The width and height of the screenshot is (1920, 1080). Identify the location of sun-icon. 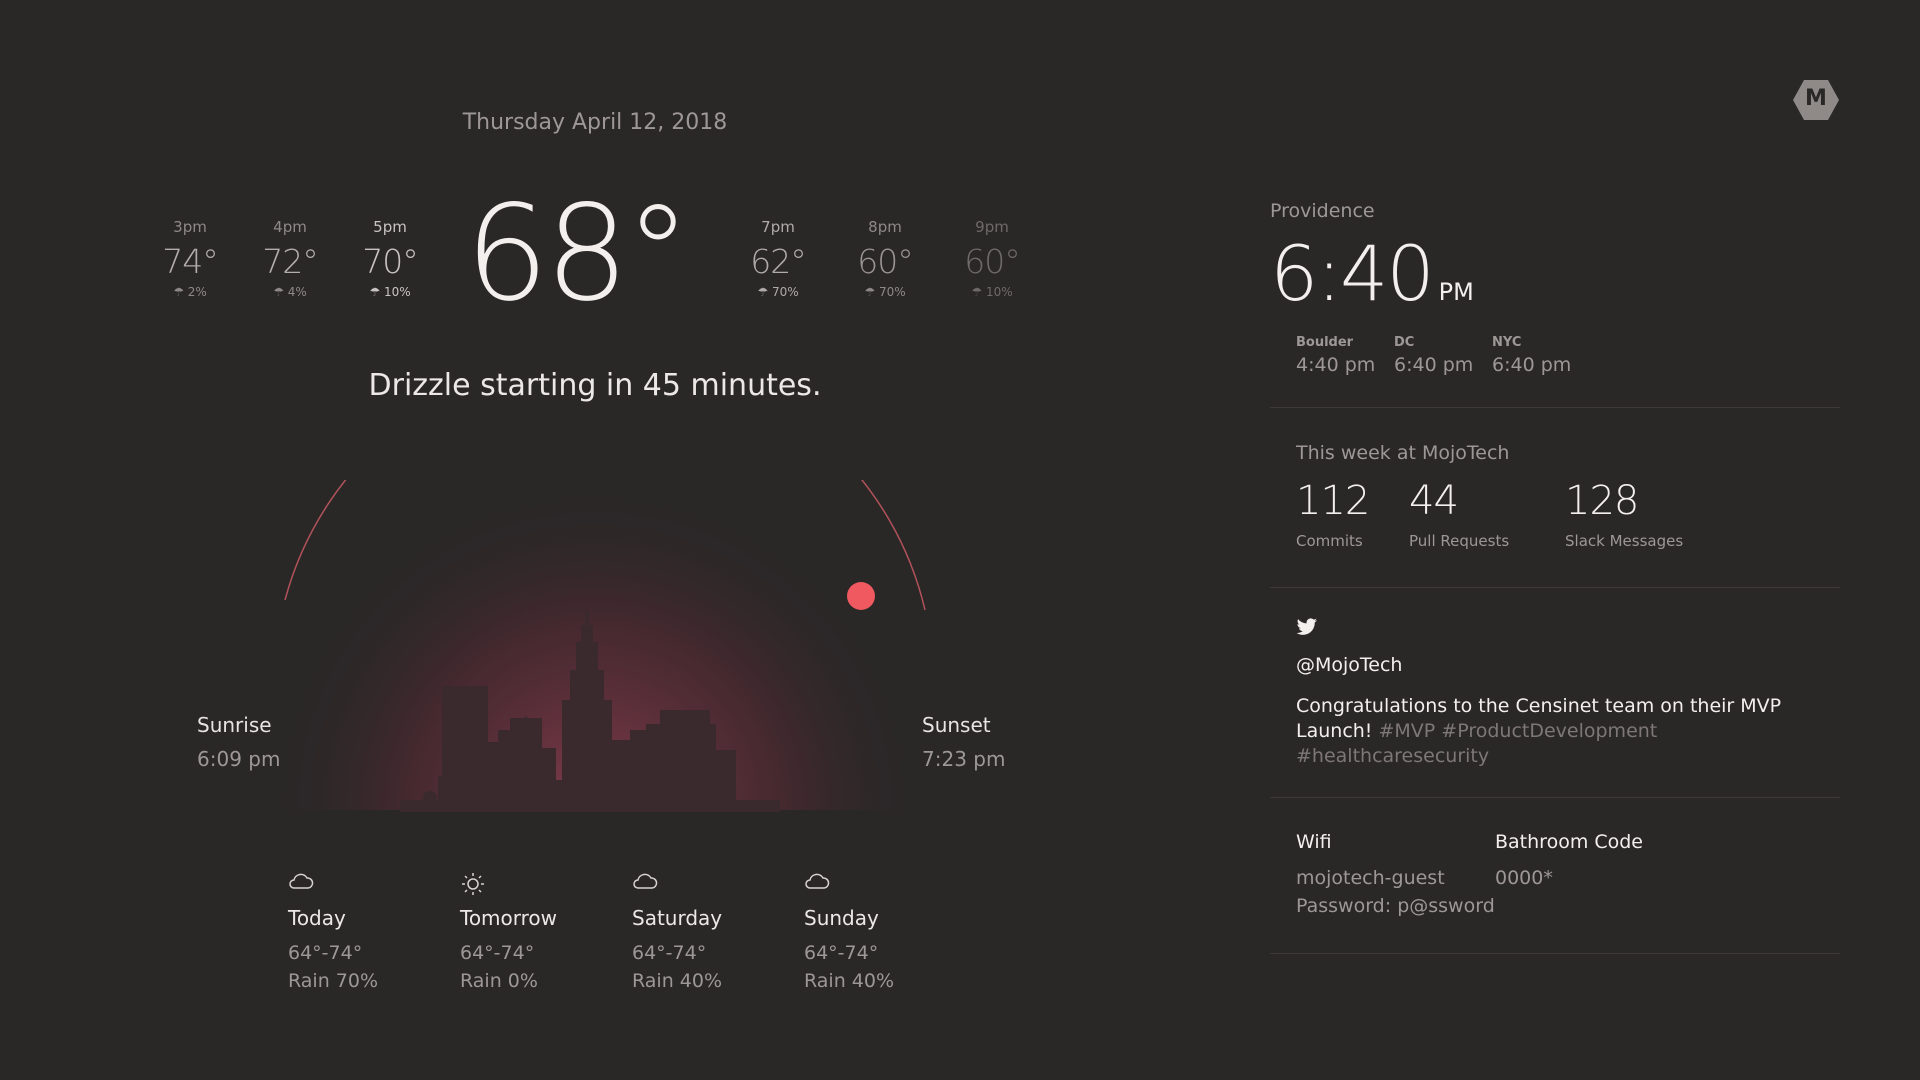
(540, 884).